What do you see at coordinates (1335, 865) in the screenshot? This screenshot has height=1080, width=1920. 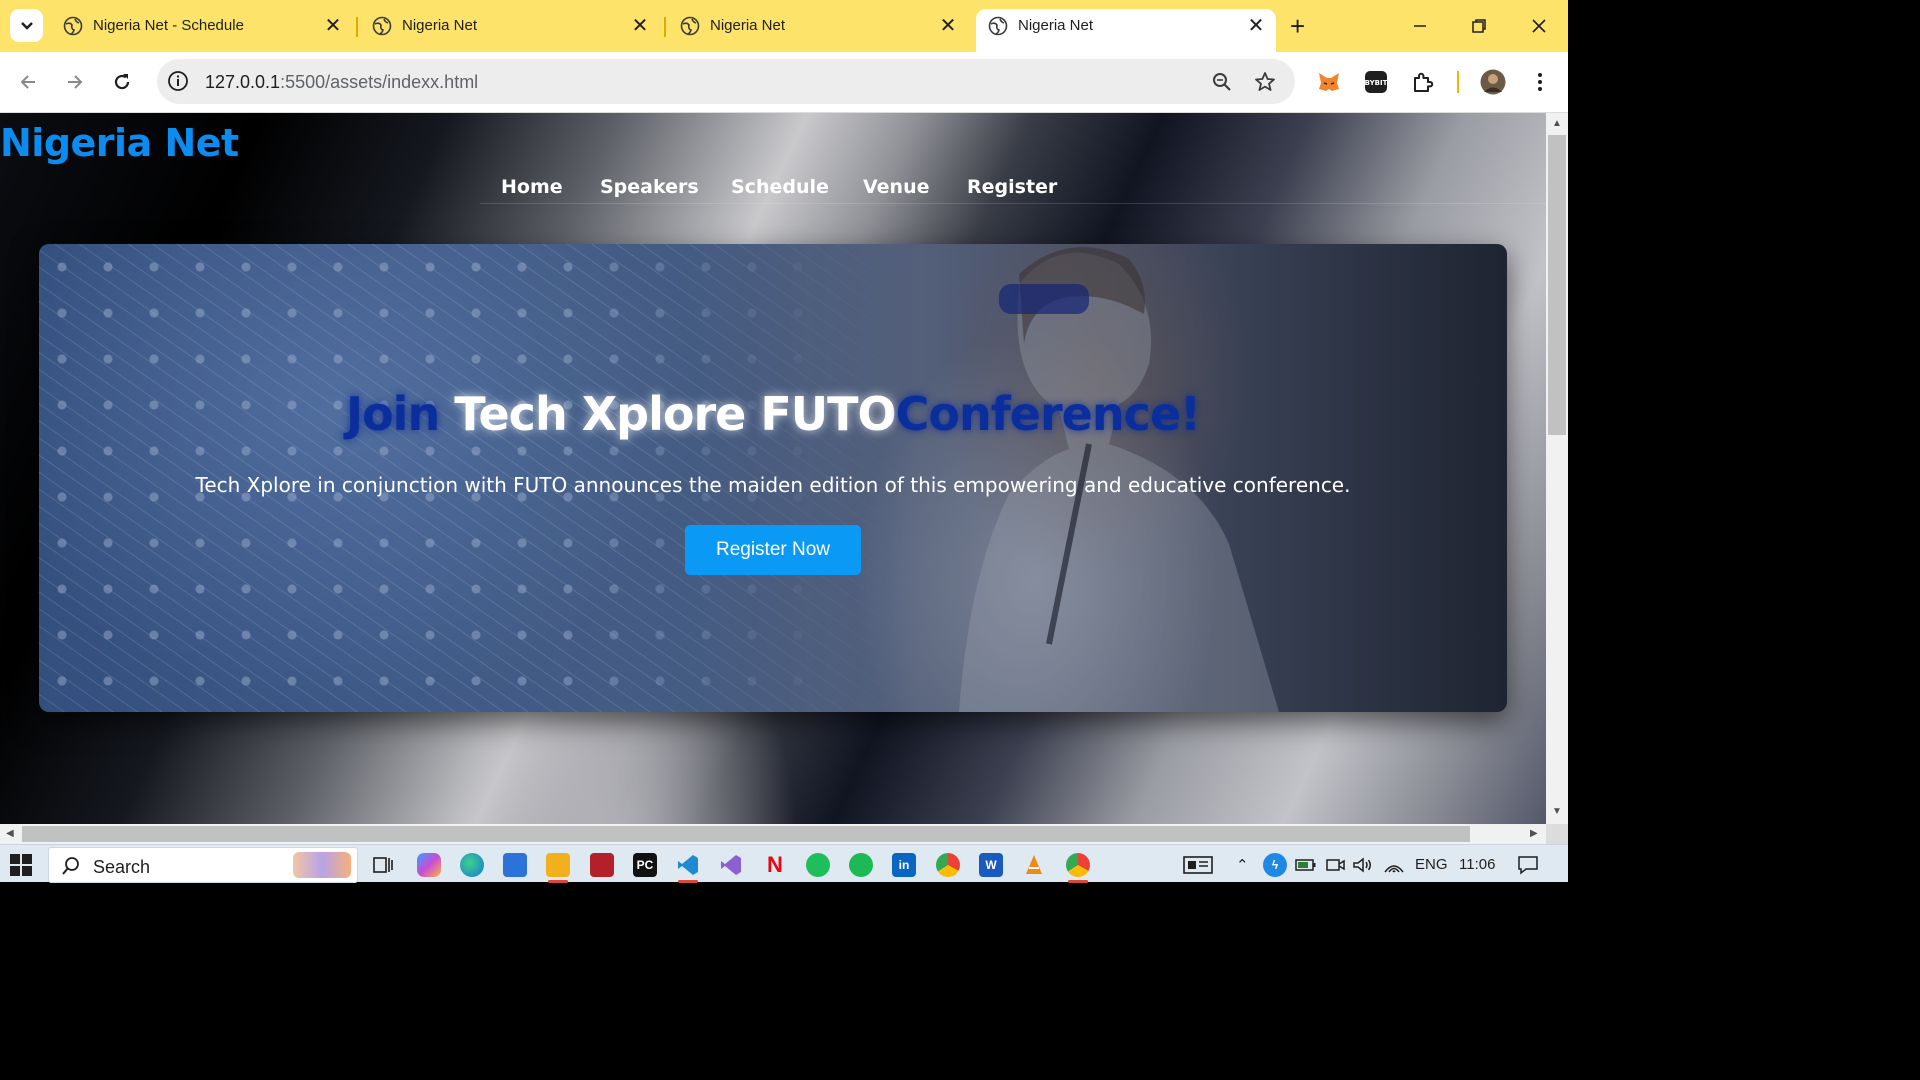 I see `camera-icon` at bounding box center [1335, 865].